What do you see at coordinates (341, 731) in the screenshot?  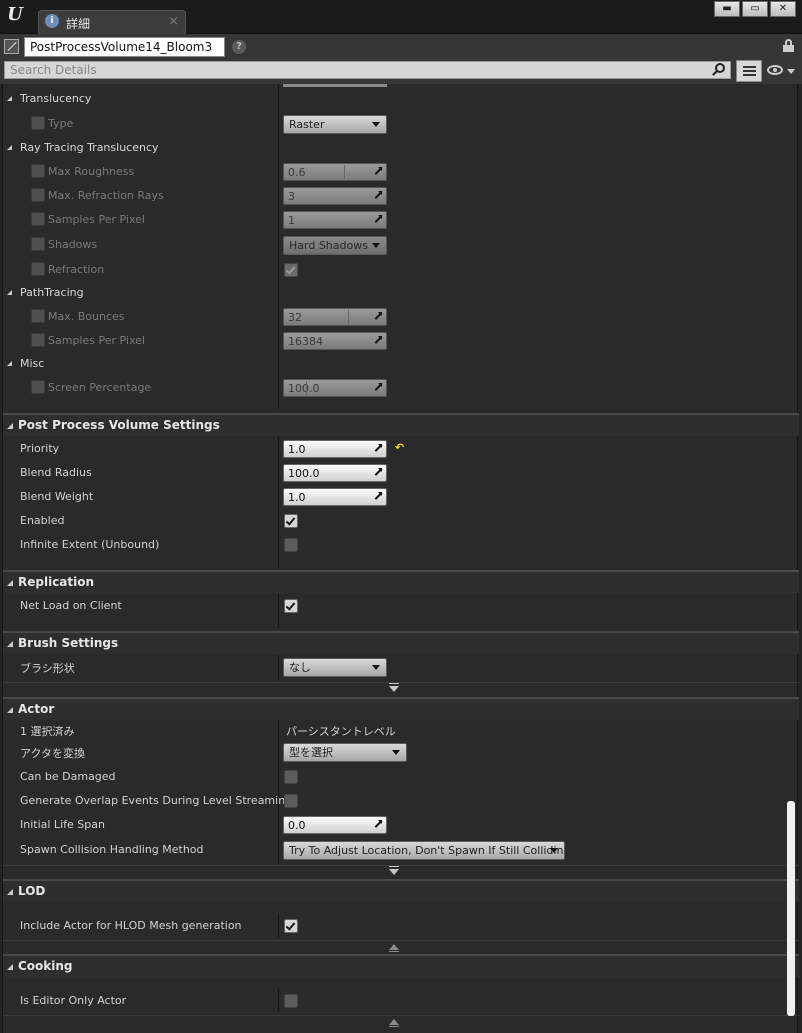 I see `level-name: パーシスタントレベル` at bounding box center [341, 731].